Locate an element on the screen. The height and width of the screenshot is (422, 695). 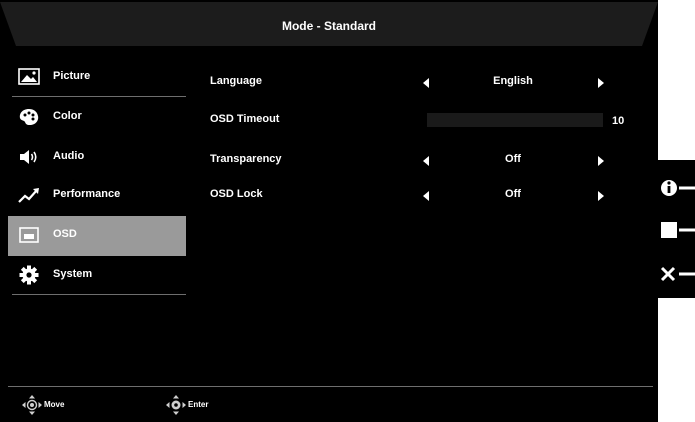
sidebar-item-performance: Performance is located at coordinates (97, 196).